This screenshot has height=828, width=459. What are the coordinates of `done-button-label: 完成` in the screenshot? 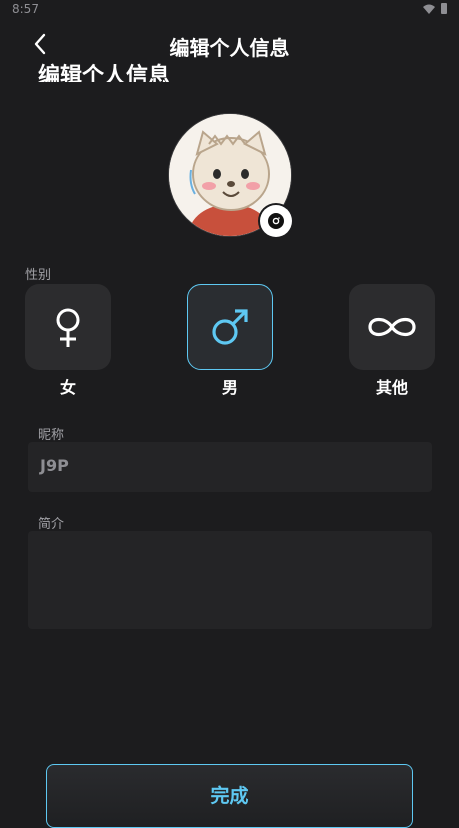 It's located at (229, 795).